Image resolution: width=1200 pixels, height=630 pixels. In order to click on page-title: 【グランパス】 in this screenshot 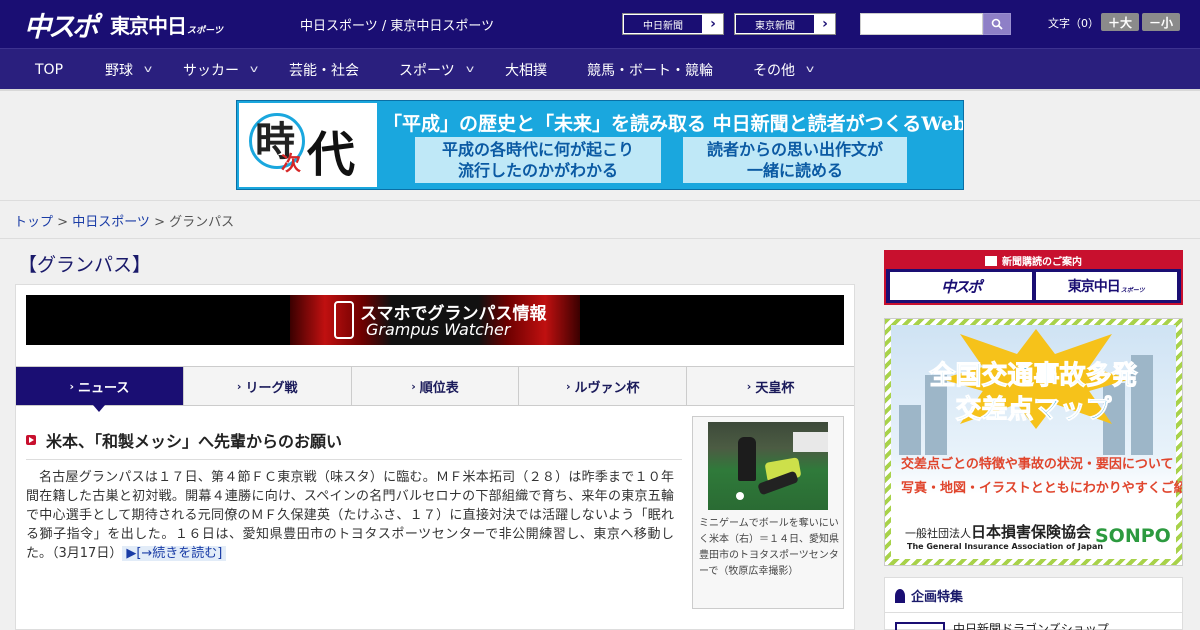, I will do `click(85, 265)`.